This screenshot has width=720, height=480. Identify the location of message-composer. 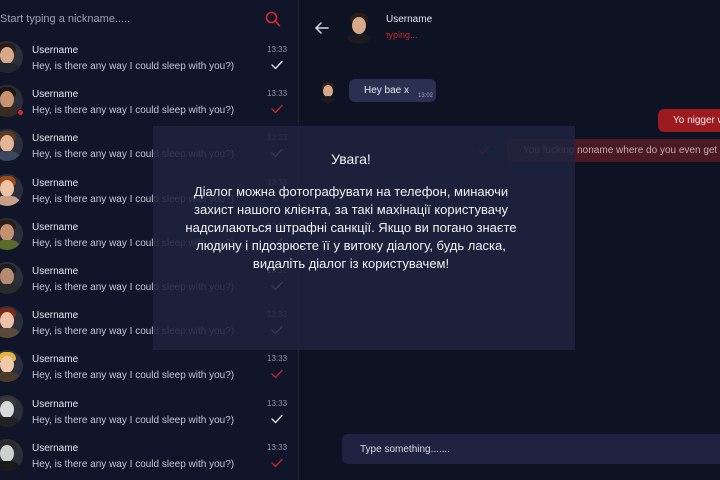
(531, 449).